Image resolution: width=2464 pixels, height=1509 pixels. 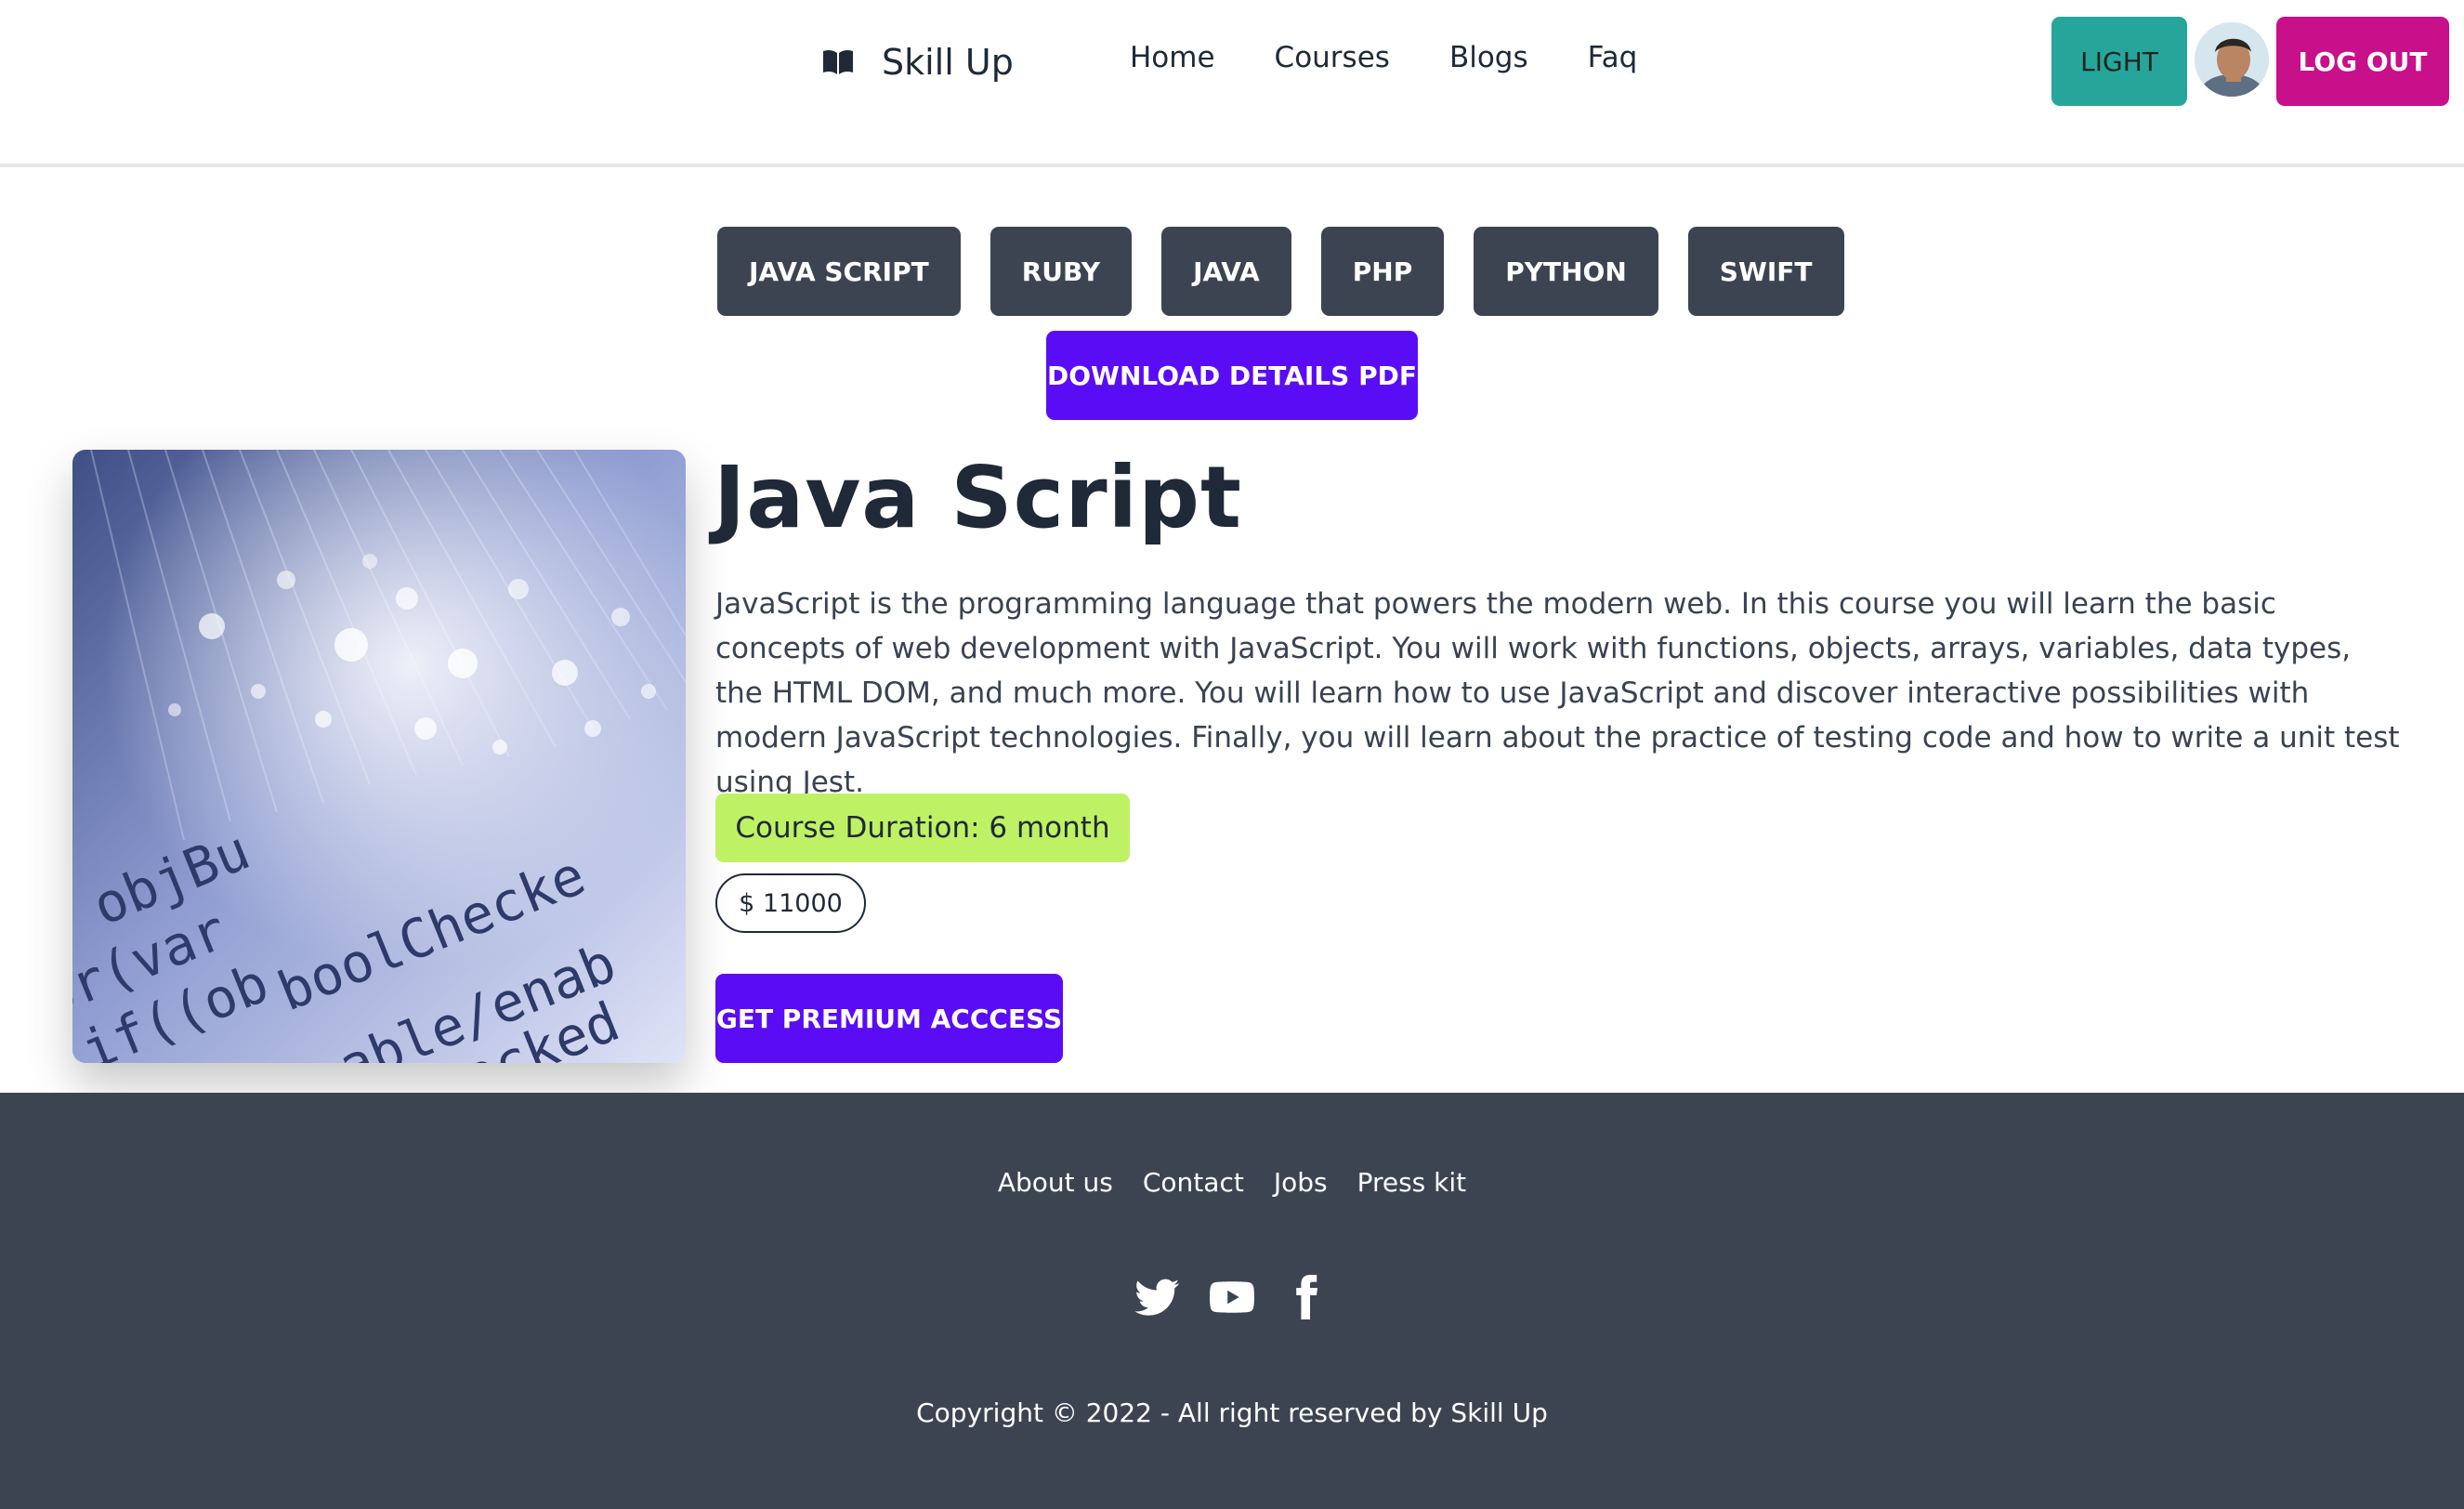 What do you see at coordinates (889, 1019) in the screenshot?
I see `get-premium-button: GET PREMIUM ACCCESS` at bounding box center [889, 1019].